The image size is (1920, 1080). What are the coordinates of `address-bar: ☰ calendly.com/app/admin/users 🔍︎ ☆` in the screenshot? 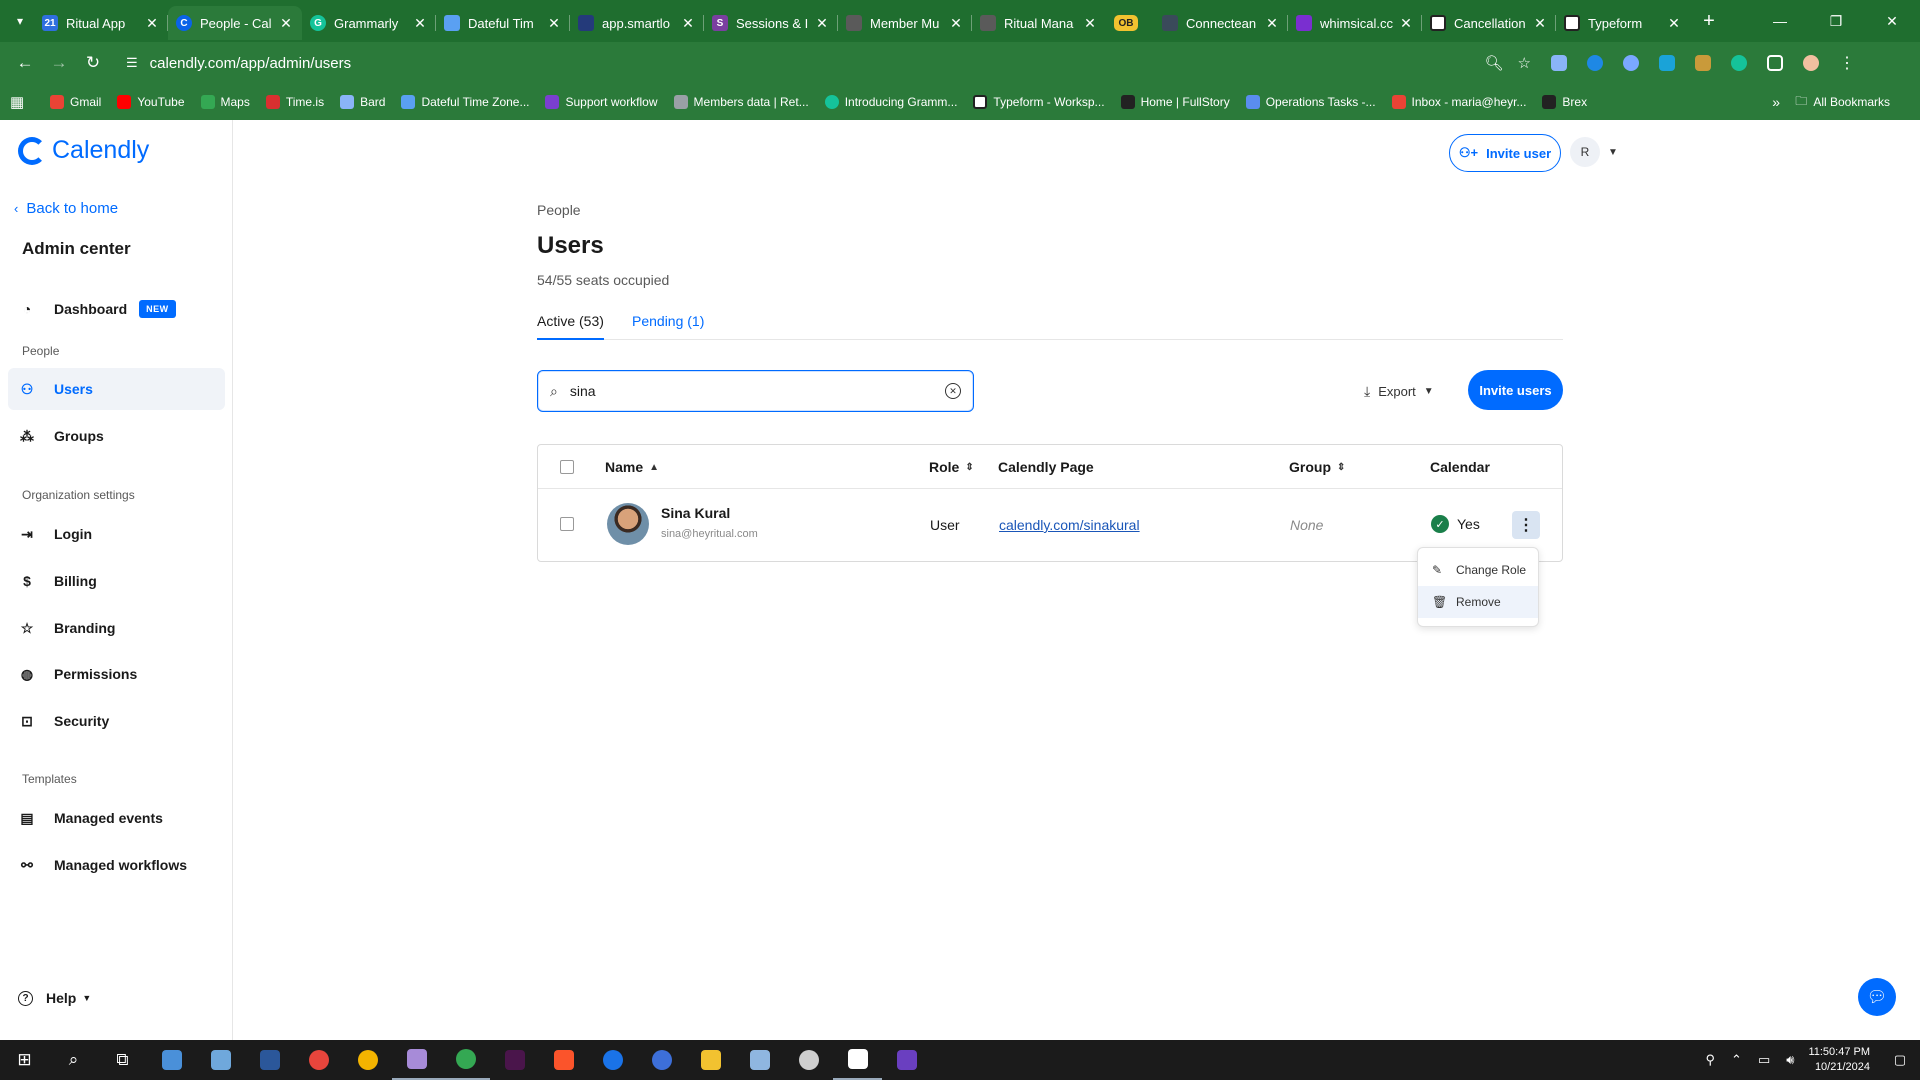 It's located at (828, 63).